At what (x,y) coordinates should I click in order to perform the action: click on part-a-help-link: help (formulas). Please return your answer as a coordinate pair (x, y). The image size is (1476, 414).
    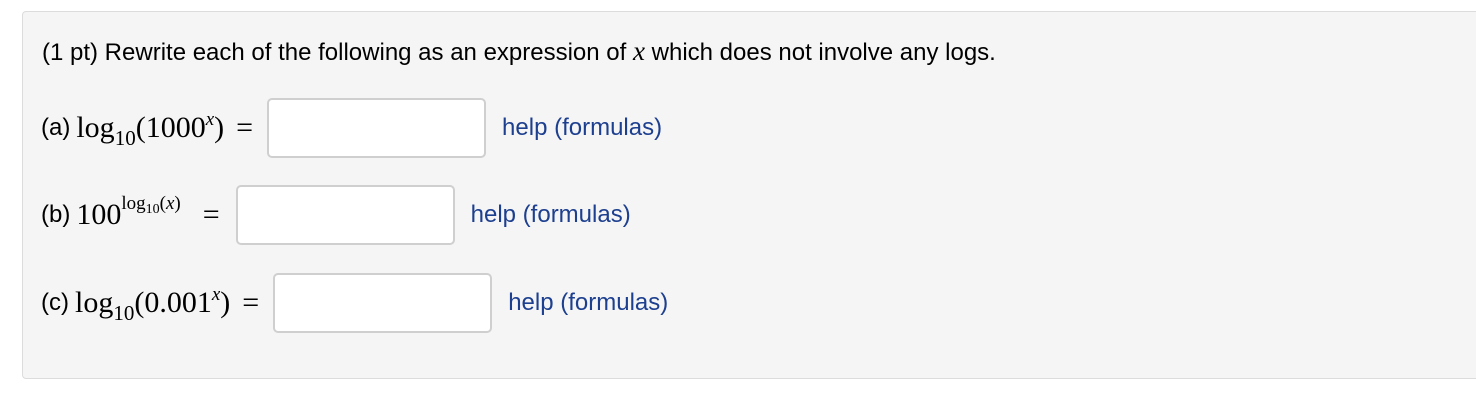
    Looking at the image, I should click on (582, 128).